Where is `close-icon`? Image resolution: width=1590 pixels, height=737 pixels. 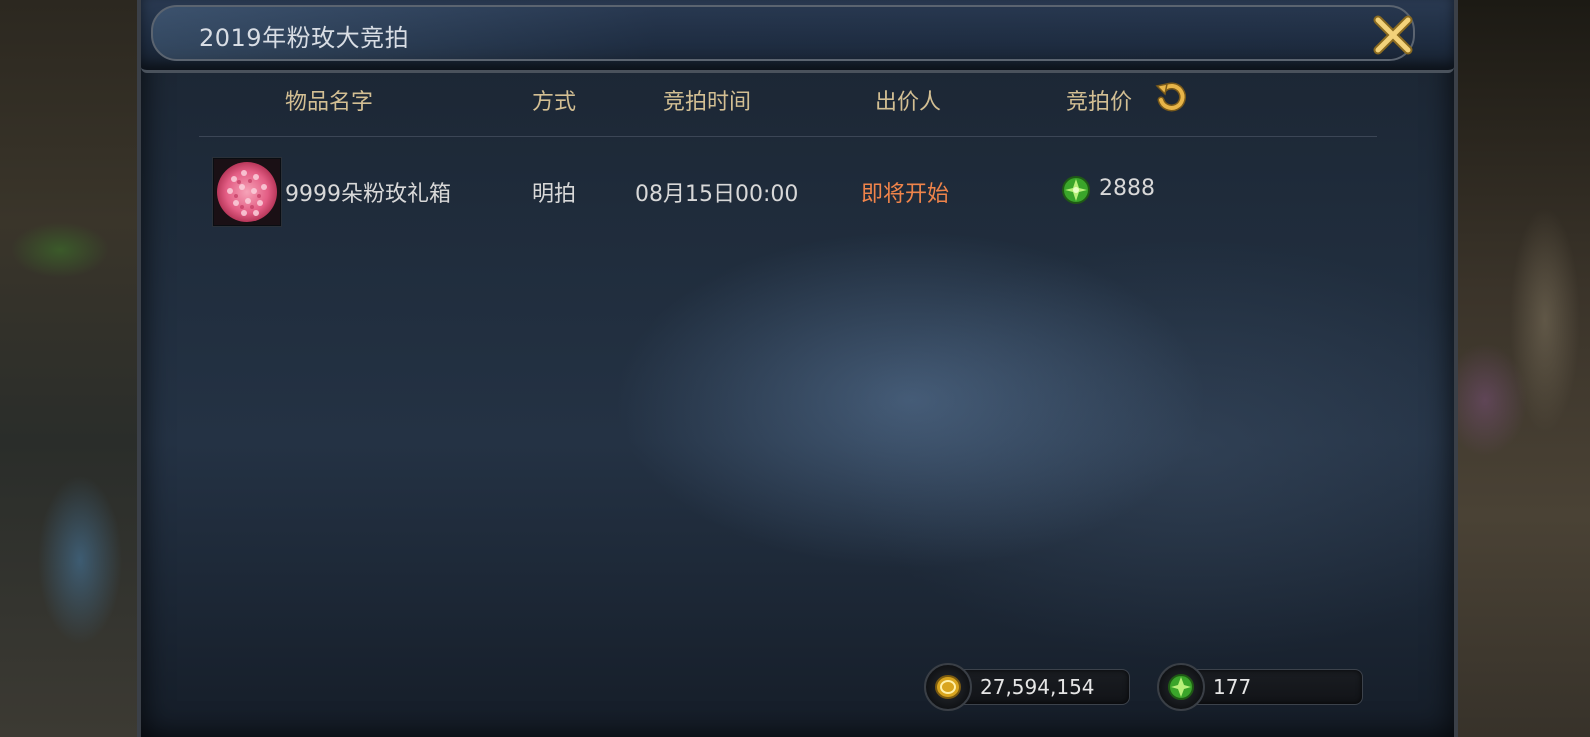
close-icon is located at coordinates (1393, 35).